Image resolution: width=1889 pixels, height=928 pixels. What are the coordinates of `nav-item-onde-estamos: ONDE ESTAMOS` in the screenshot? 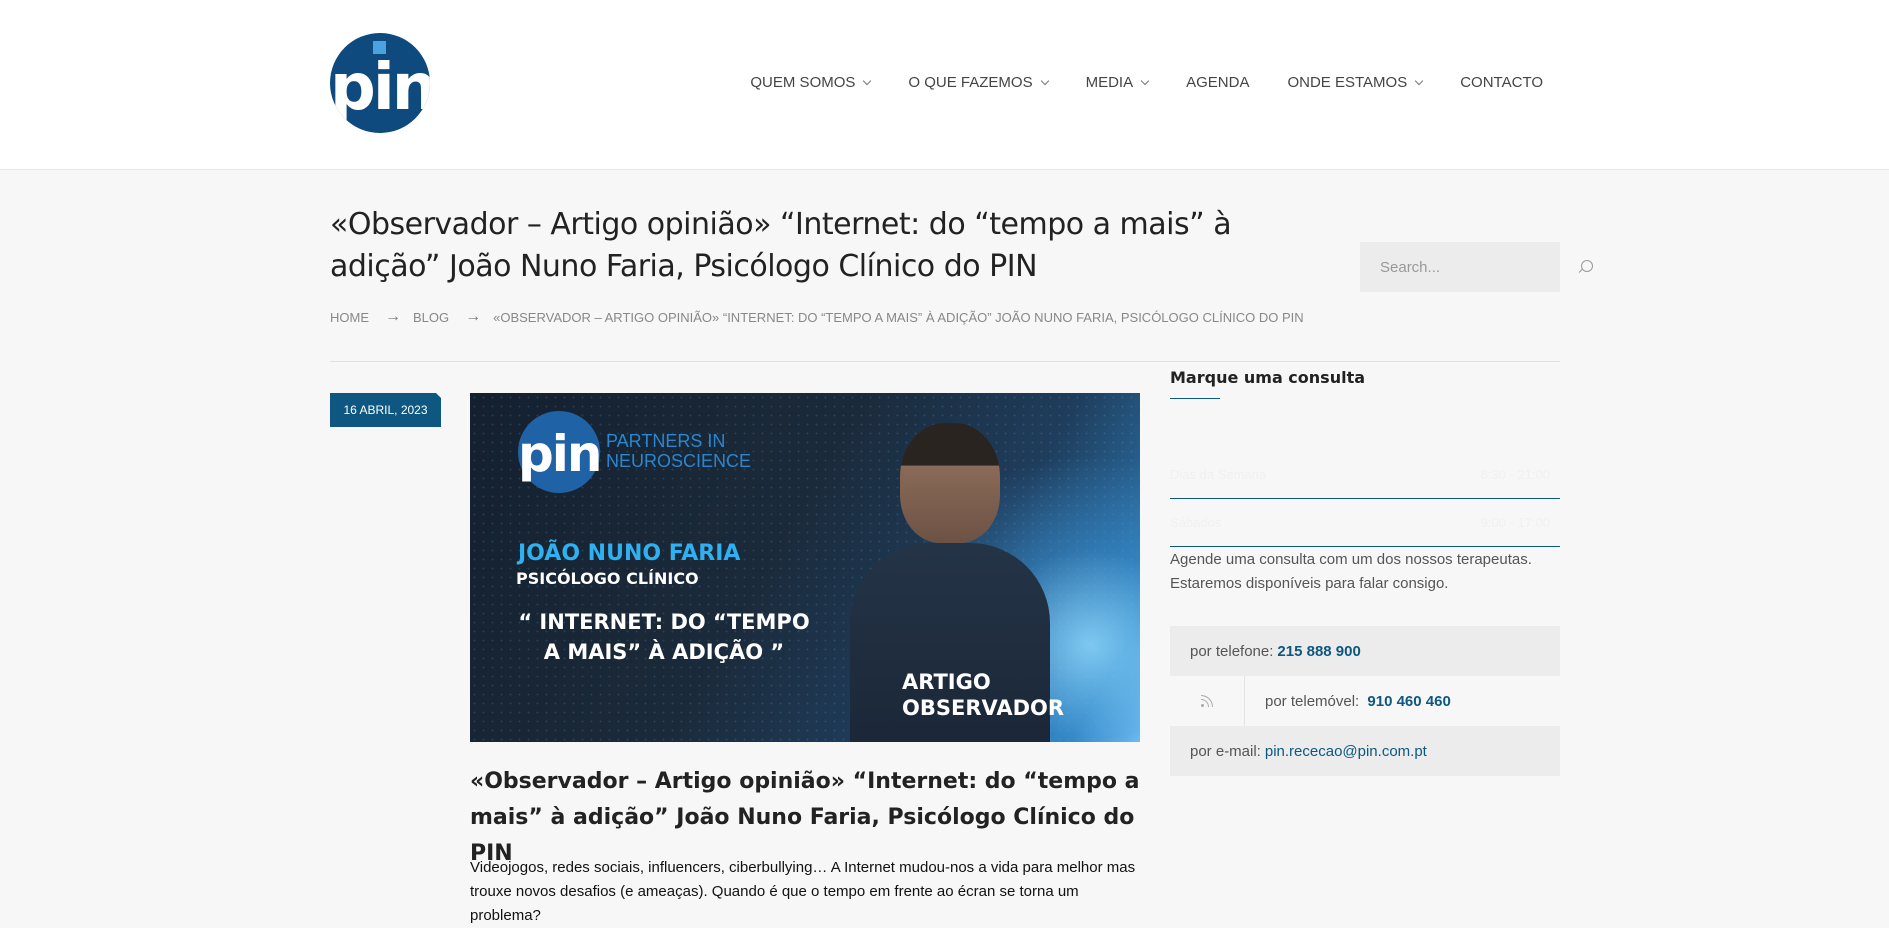 It's located at (1355, 82).